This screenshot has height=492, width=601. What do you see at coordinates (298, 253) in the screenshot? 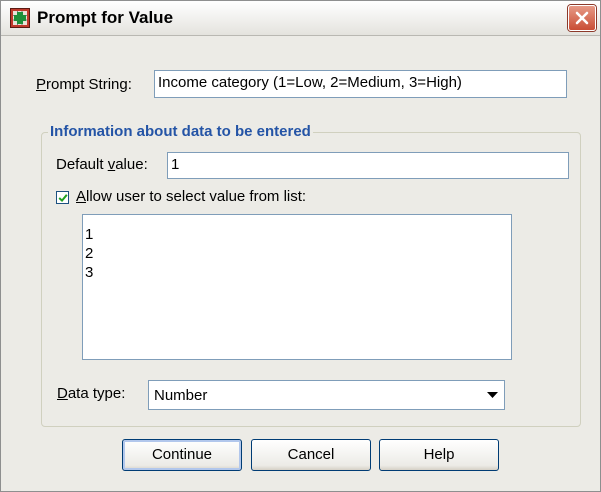
I see `list-item: 2` at bounding box center [298, 253].